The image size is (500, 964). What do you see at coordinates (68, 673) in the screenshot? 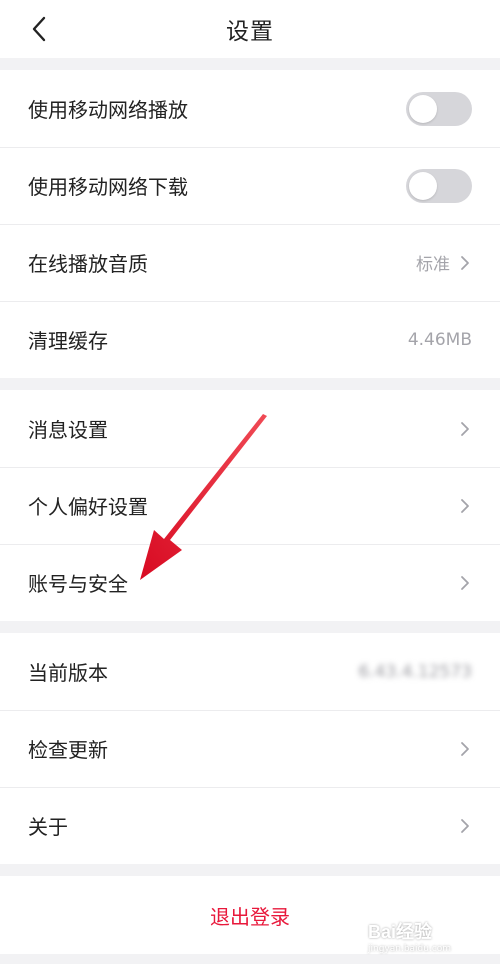
I see `row-label: 当前版本` at bounding box center [68, 673].